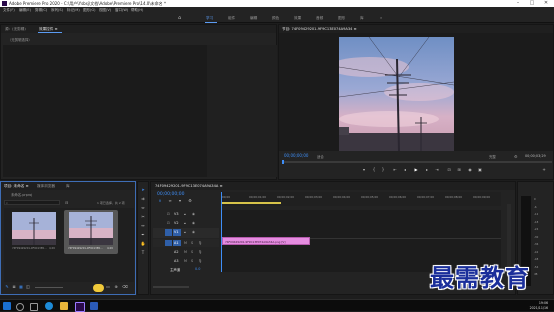  I want to click on master-volume: 0.0, so click(197, 269).